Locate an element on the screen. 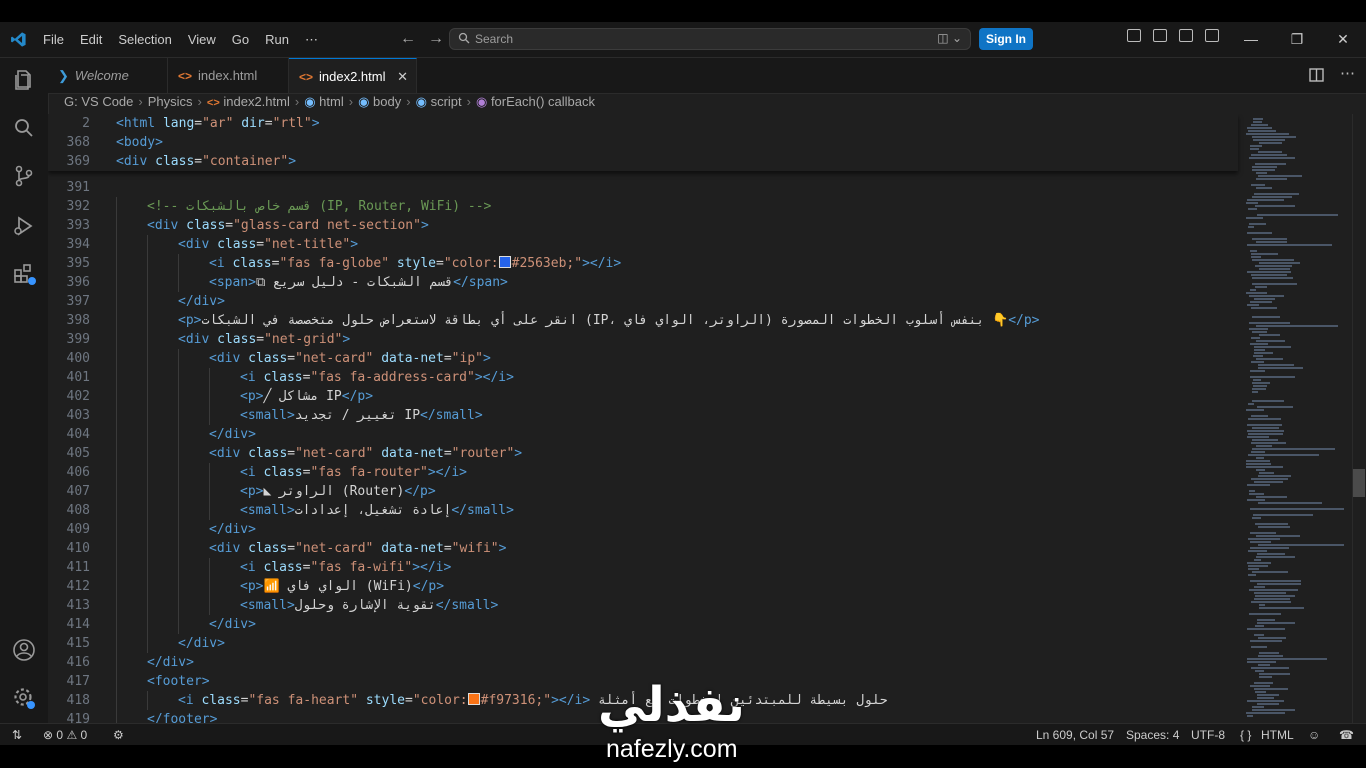  indentation-status: Spaces: 4 is located at coordinates (1152, 735).